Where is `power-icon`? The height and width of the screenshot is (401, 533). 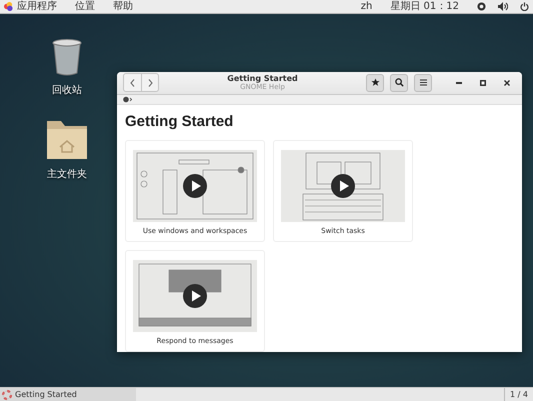
power-icon is located at coordinates (524, 6).